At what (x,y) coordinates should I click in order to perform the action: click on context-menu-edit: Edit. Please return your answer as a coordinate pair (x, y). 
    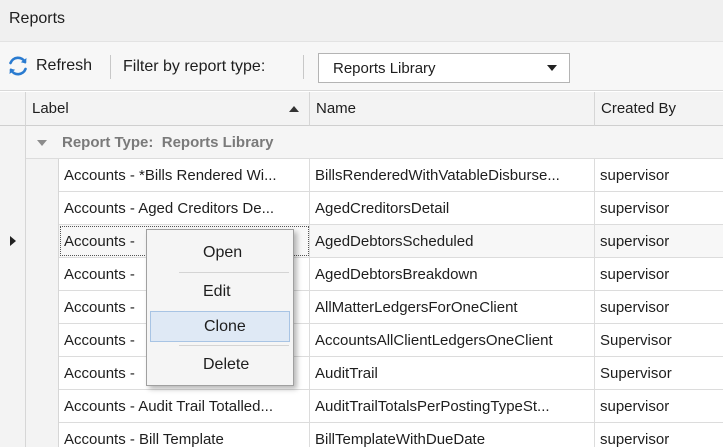
    Looking at the image, I should click on (220, 292).